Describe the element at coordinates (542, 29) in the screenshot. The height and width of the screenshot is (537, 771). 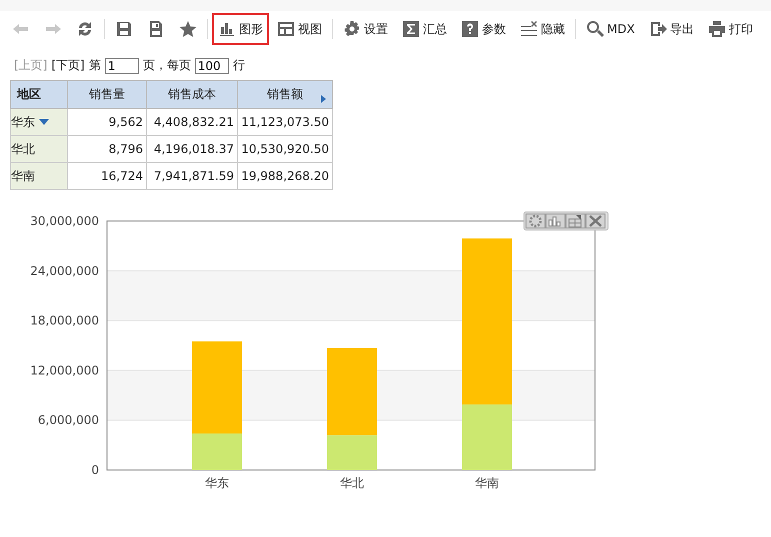
I see `hide-button: 隐藏` at that location.